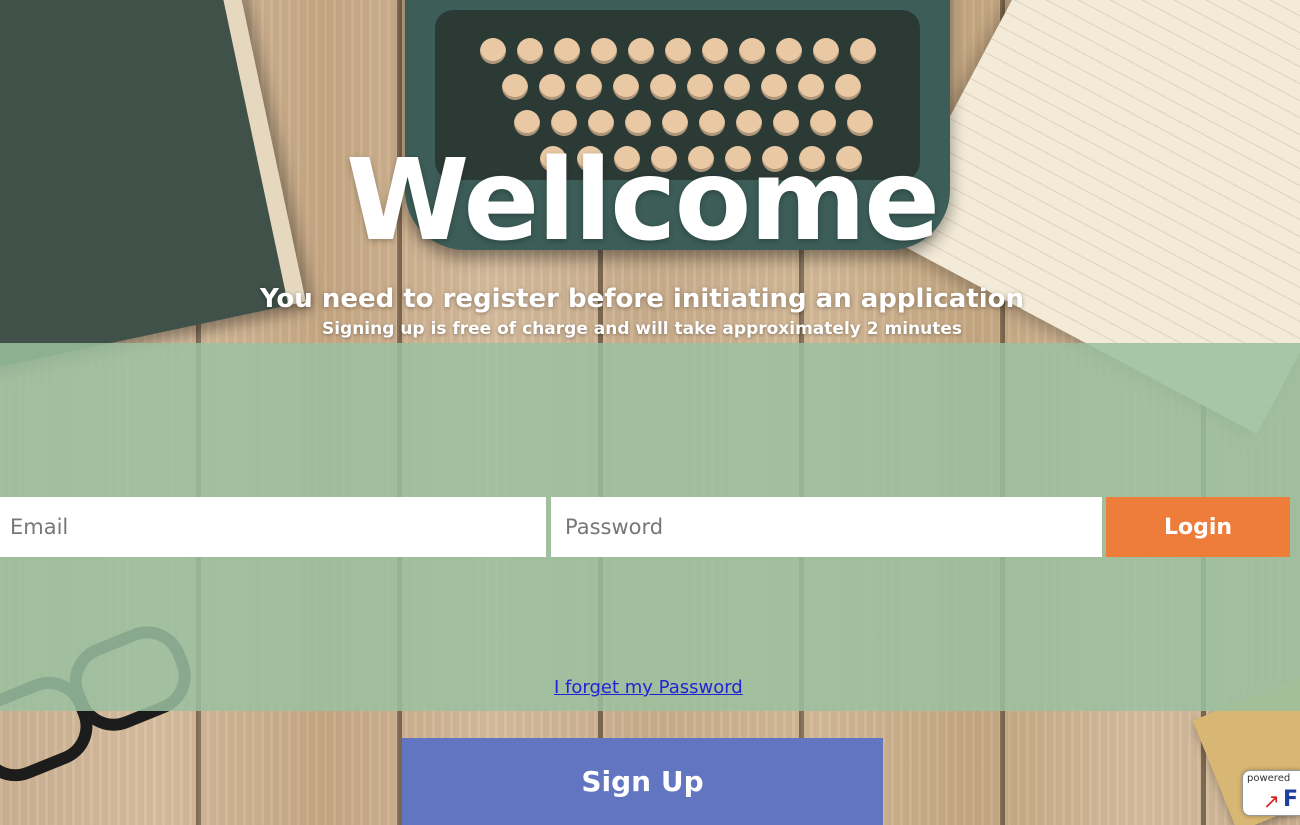 Image resolution: width=1300 pixels, height=825 pixels. What do you see at coordinates (642, 781) in the screenshot?
I see `signup-button: Sign Up` at bounding box center [642, 781].